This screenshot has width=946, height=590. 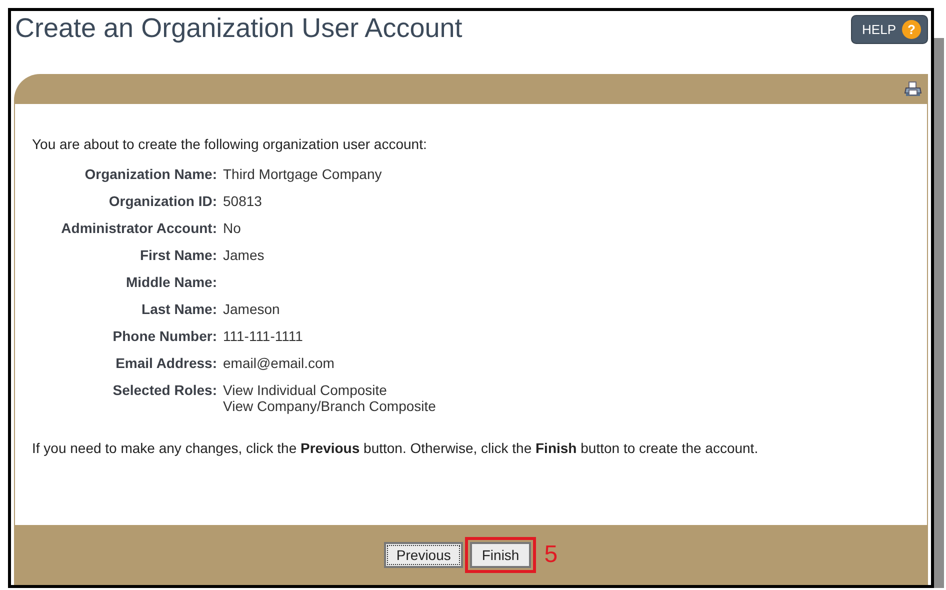 I want to click on field-label: Email Address:, so click(x=165, y=363).